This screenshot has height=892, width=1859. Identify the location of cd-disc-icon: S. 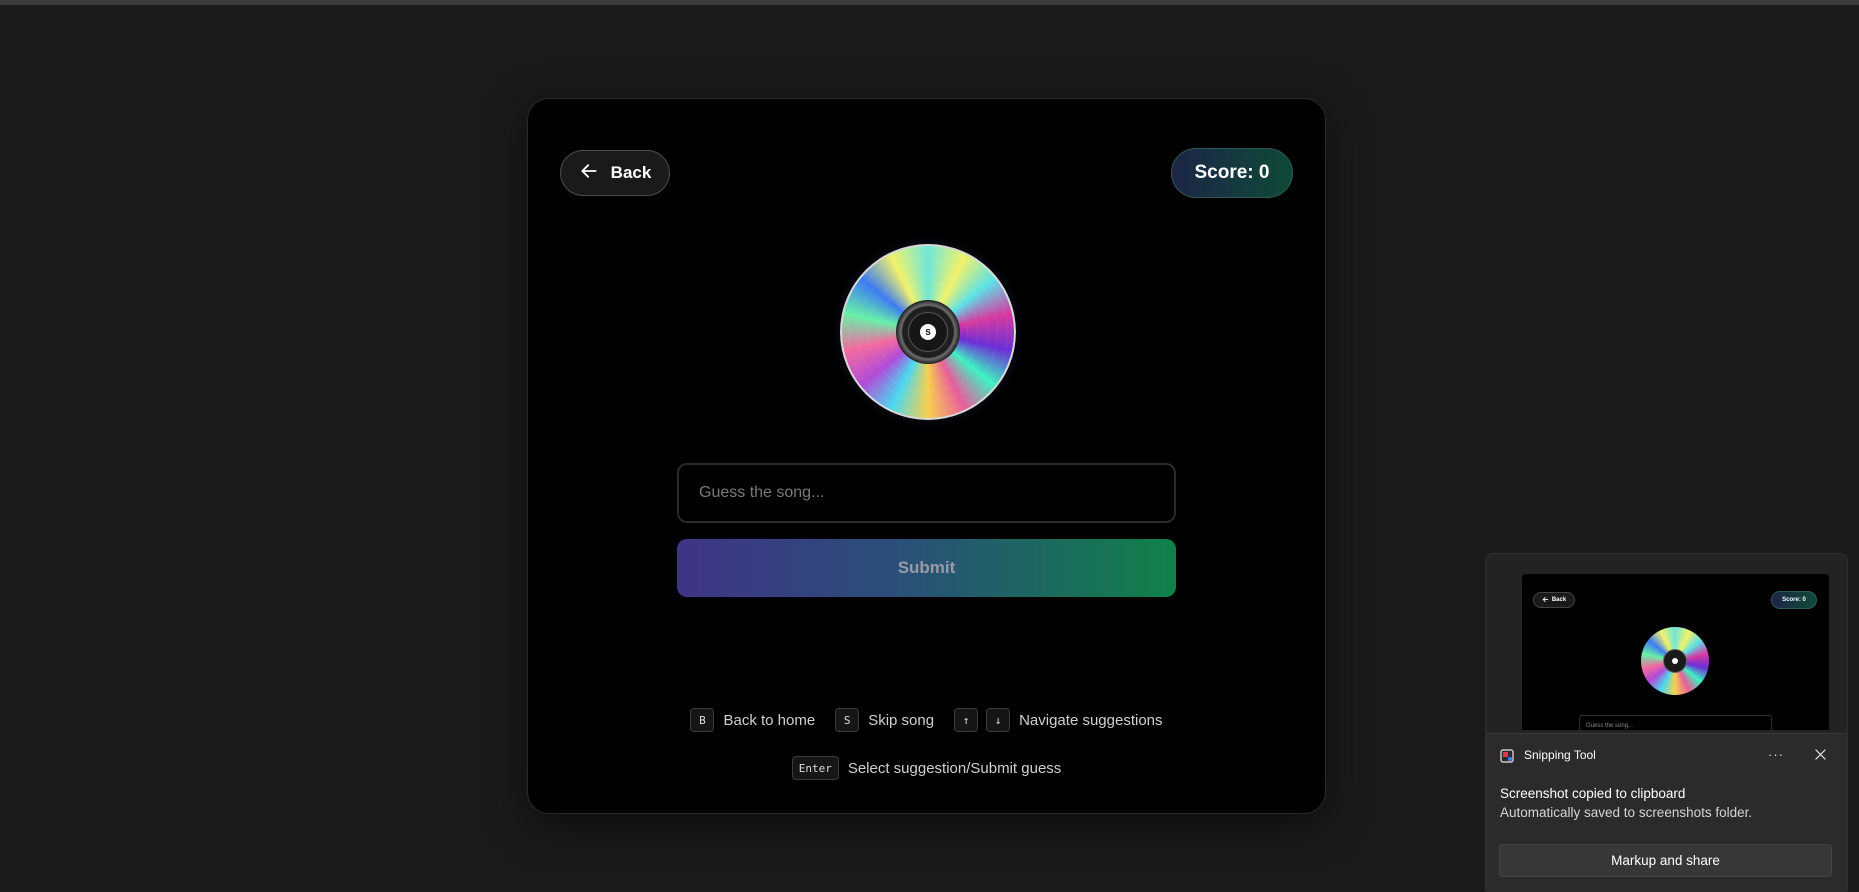
(928, 332).